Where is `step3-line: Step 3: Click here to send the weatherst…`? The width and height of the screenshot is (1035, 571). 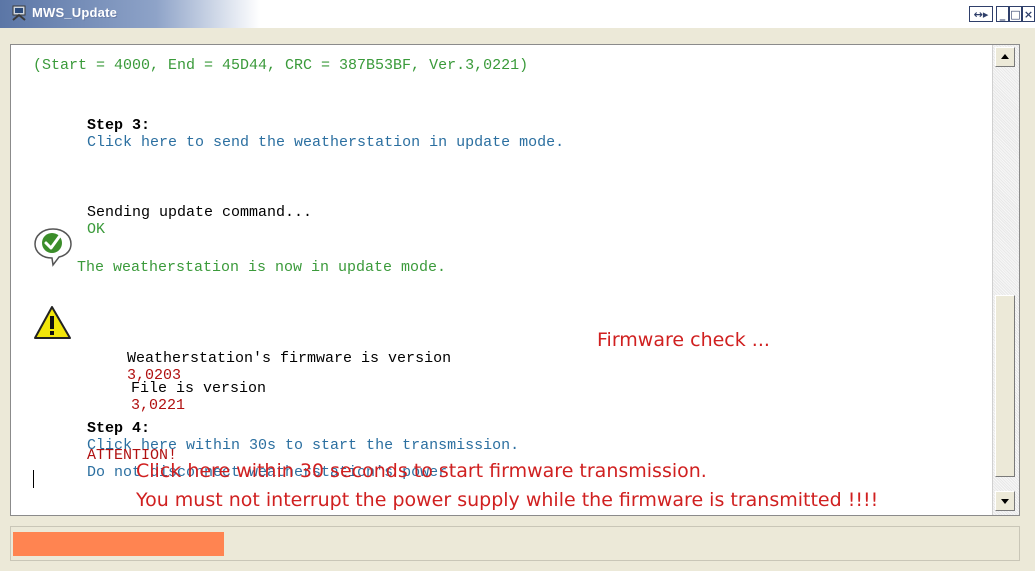 step3-line: Step 3: Click here to send the weatherst… is located at coordinates (298, 134).